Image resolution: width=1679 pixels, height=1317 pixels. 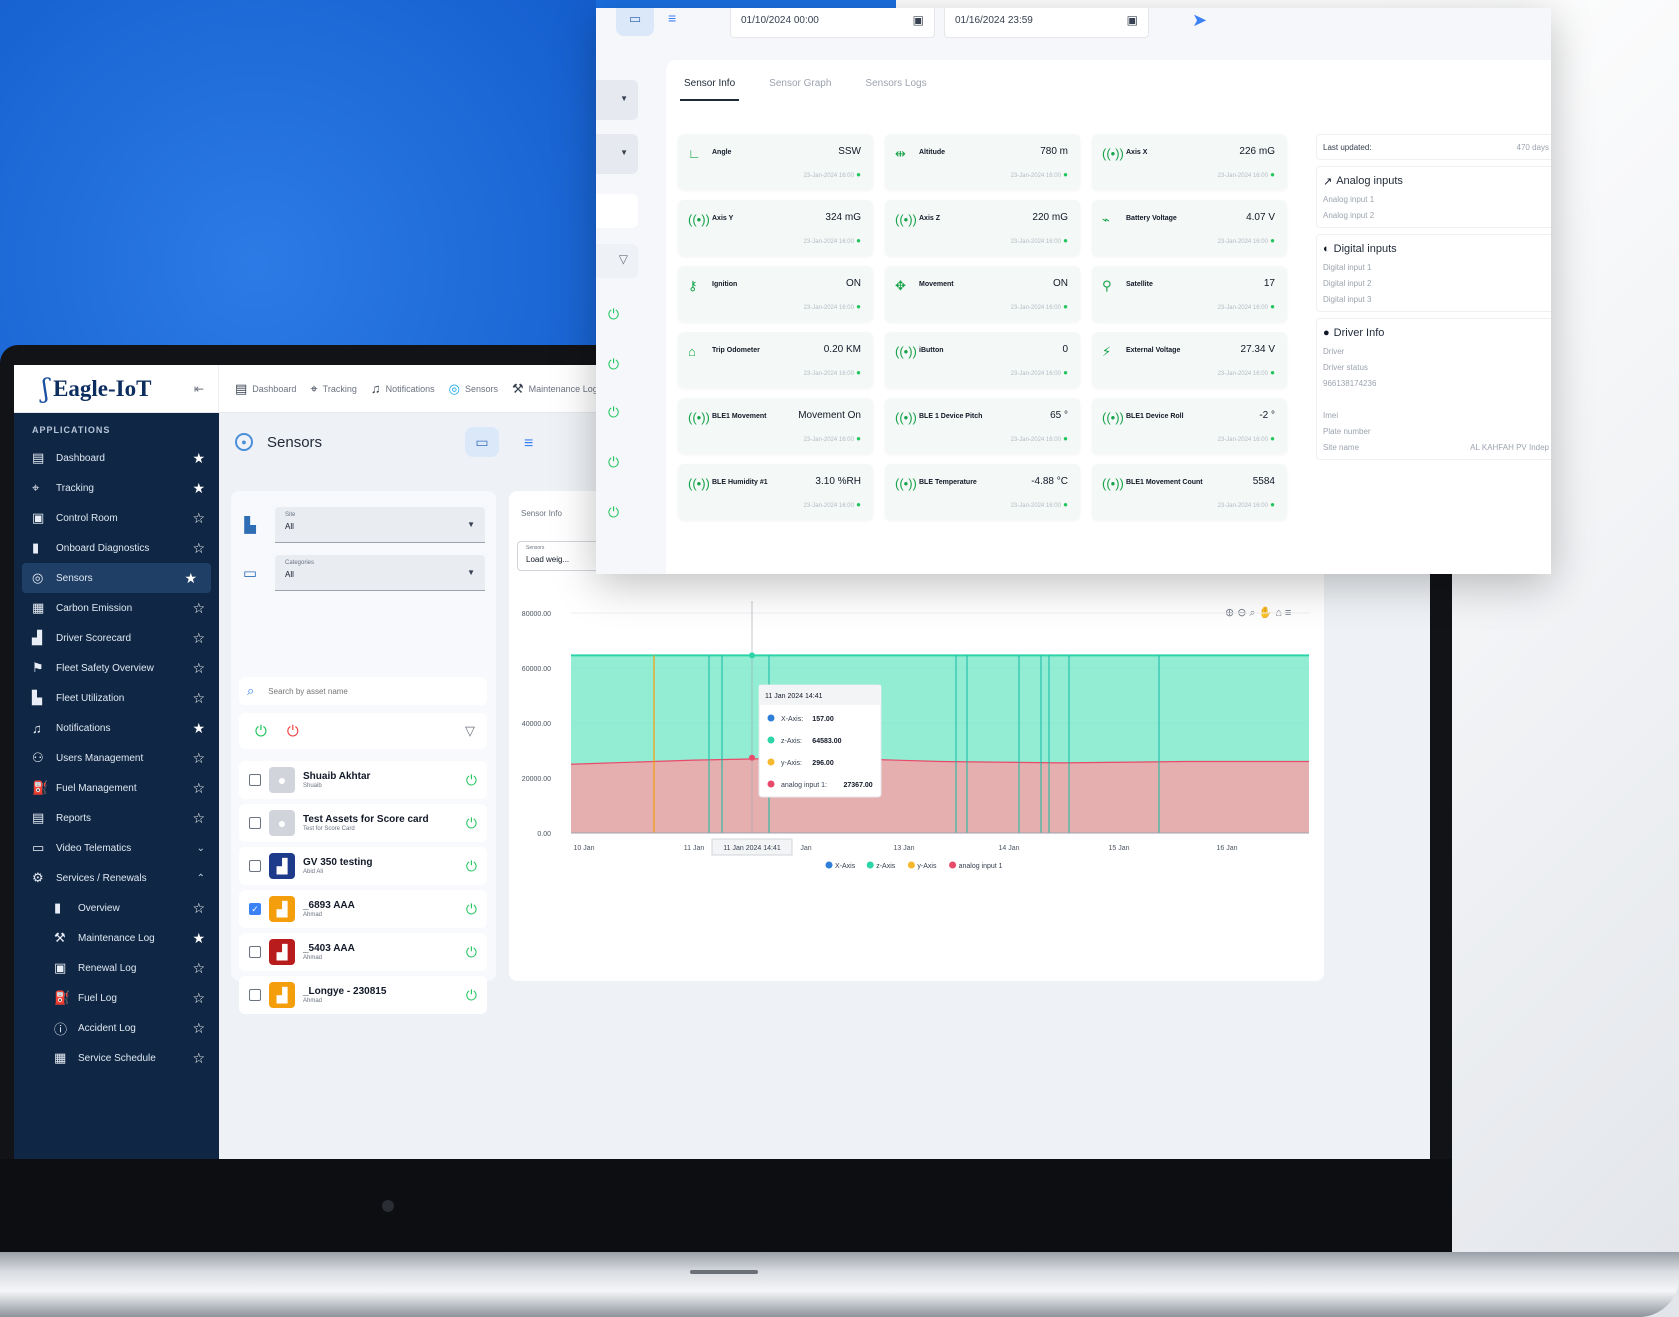 I want to click on sensor-tile-altitude: ⇹ Altitude 780 m 23-Jan-2024 16:00 ●, so click(x=982, y=162).